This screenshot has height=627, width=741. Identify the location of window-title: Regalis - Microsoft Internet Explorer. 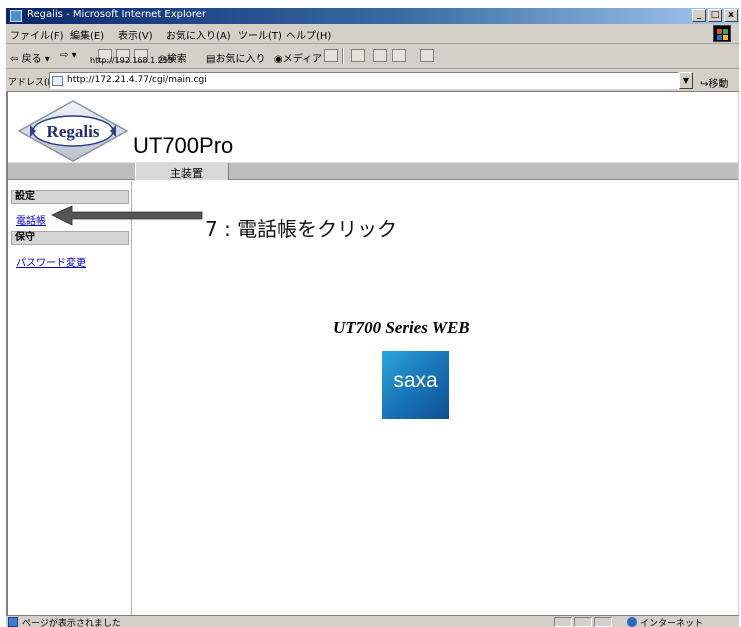
(117, 14).